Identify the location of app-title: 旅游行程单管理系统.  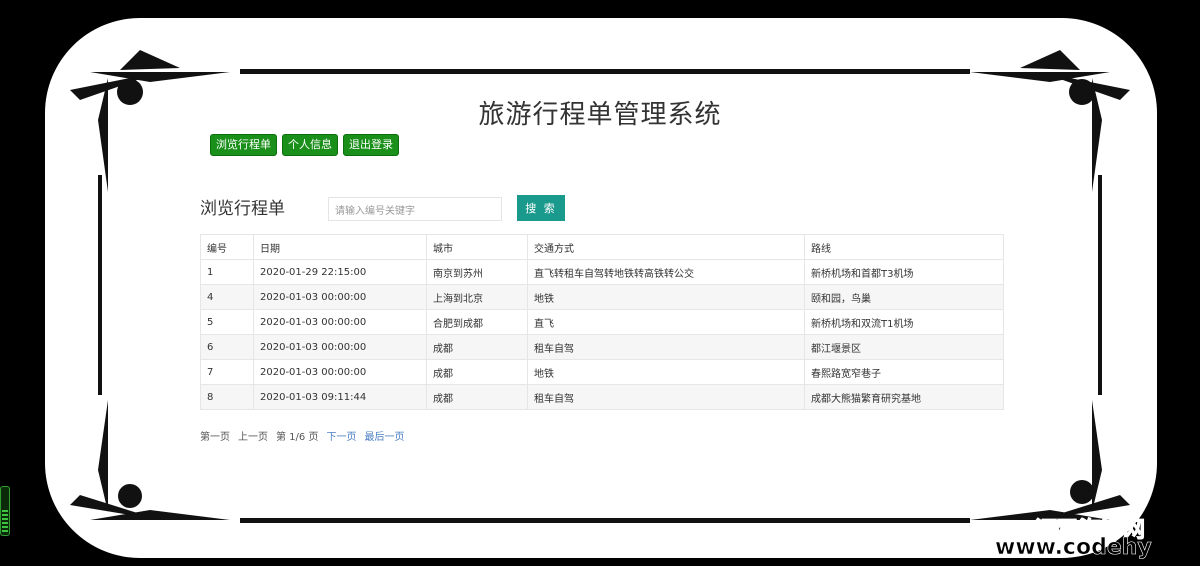
(600, 115).